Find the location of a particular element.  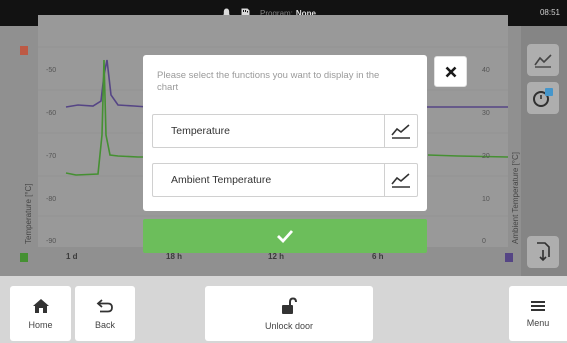

function-option-temperature: Temperature is located at coordinates (285, 131).